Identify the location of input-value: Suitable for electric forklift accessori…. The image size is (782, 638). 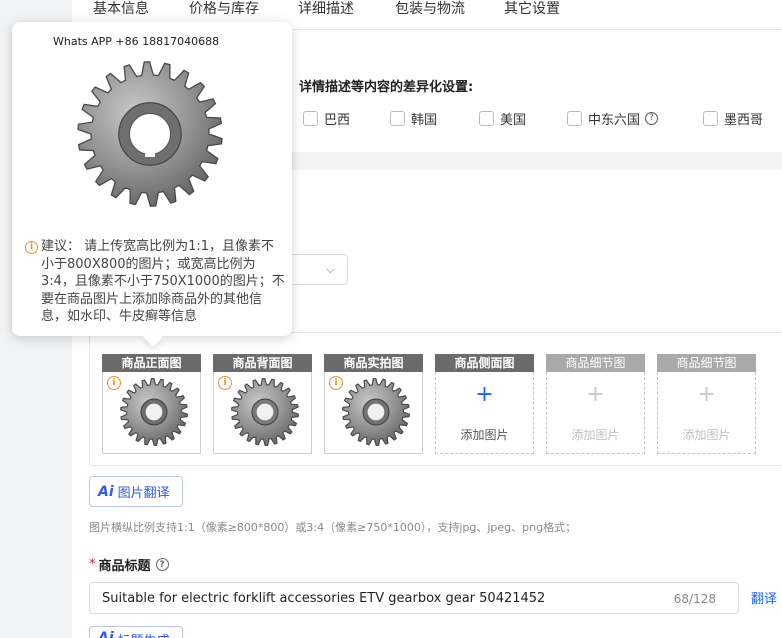
(323, 598).